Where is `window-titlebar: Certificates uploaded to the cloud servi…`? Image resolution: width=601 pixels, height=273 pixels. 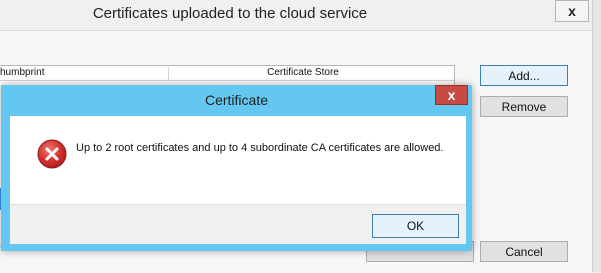
window-titlebar: Certificates uploaded to the cloud servi… is located at coordinates (300, 15).